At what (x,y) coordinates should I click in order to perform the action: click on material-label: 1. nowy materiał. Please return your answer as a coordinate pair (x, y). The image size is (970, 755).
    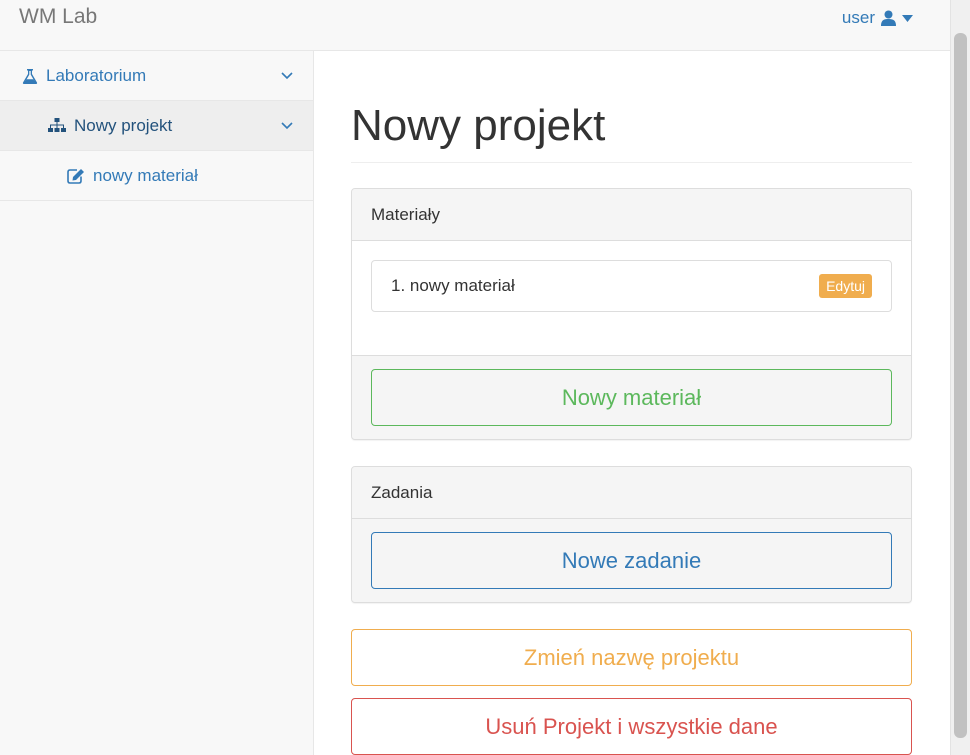
    Looking at the image, I should click on (453, 286).